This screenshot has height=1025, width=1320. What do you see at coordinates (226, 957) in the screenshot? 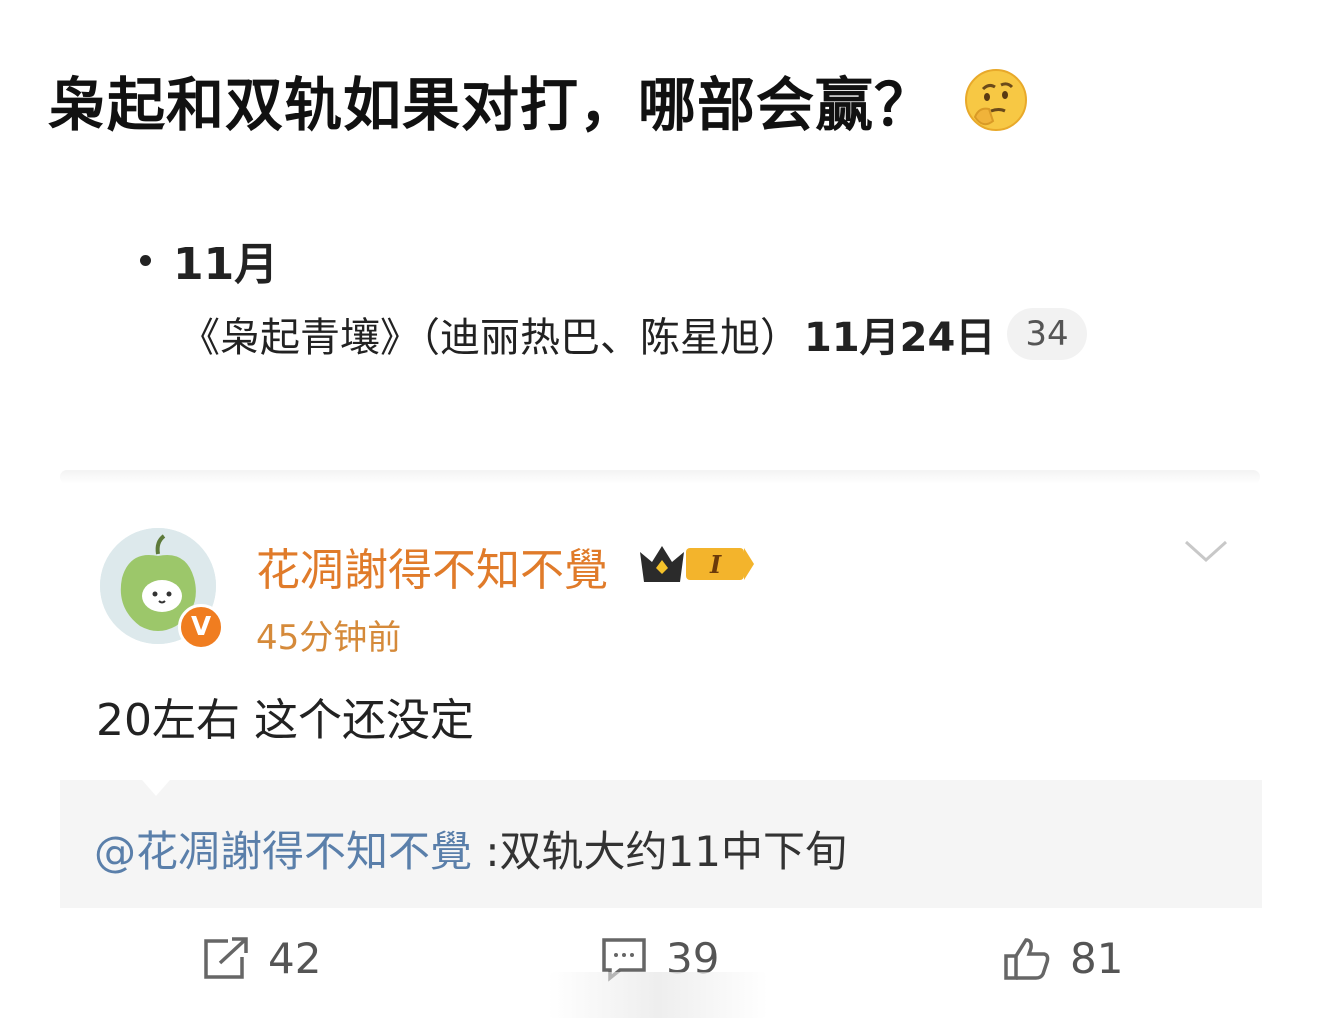
I see `share-icon` at bounding box center [226, 957].